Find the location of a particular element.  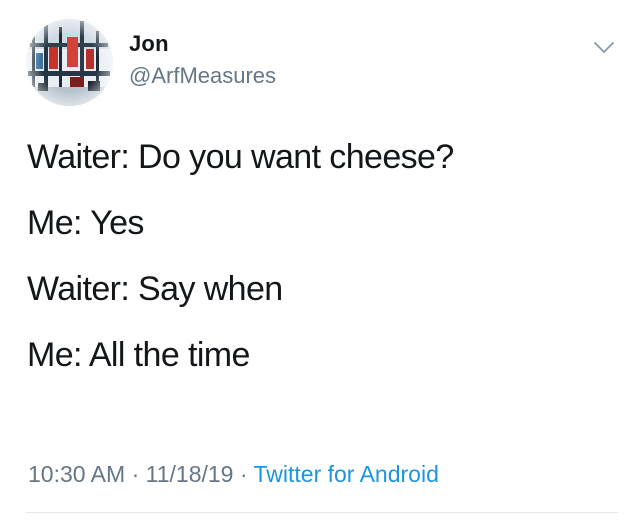

avatar-photo is located at coordinates (69, 62).